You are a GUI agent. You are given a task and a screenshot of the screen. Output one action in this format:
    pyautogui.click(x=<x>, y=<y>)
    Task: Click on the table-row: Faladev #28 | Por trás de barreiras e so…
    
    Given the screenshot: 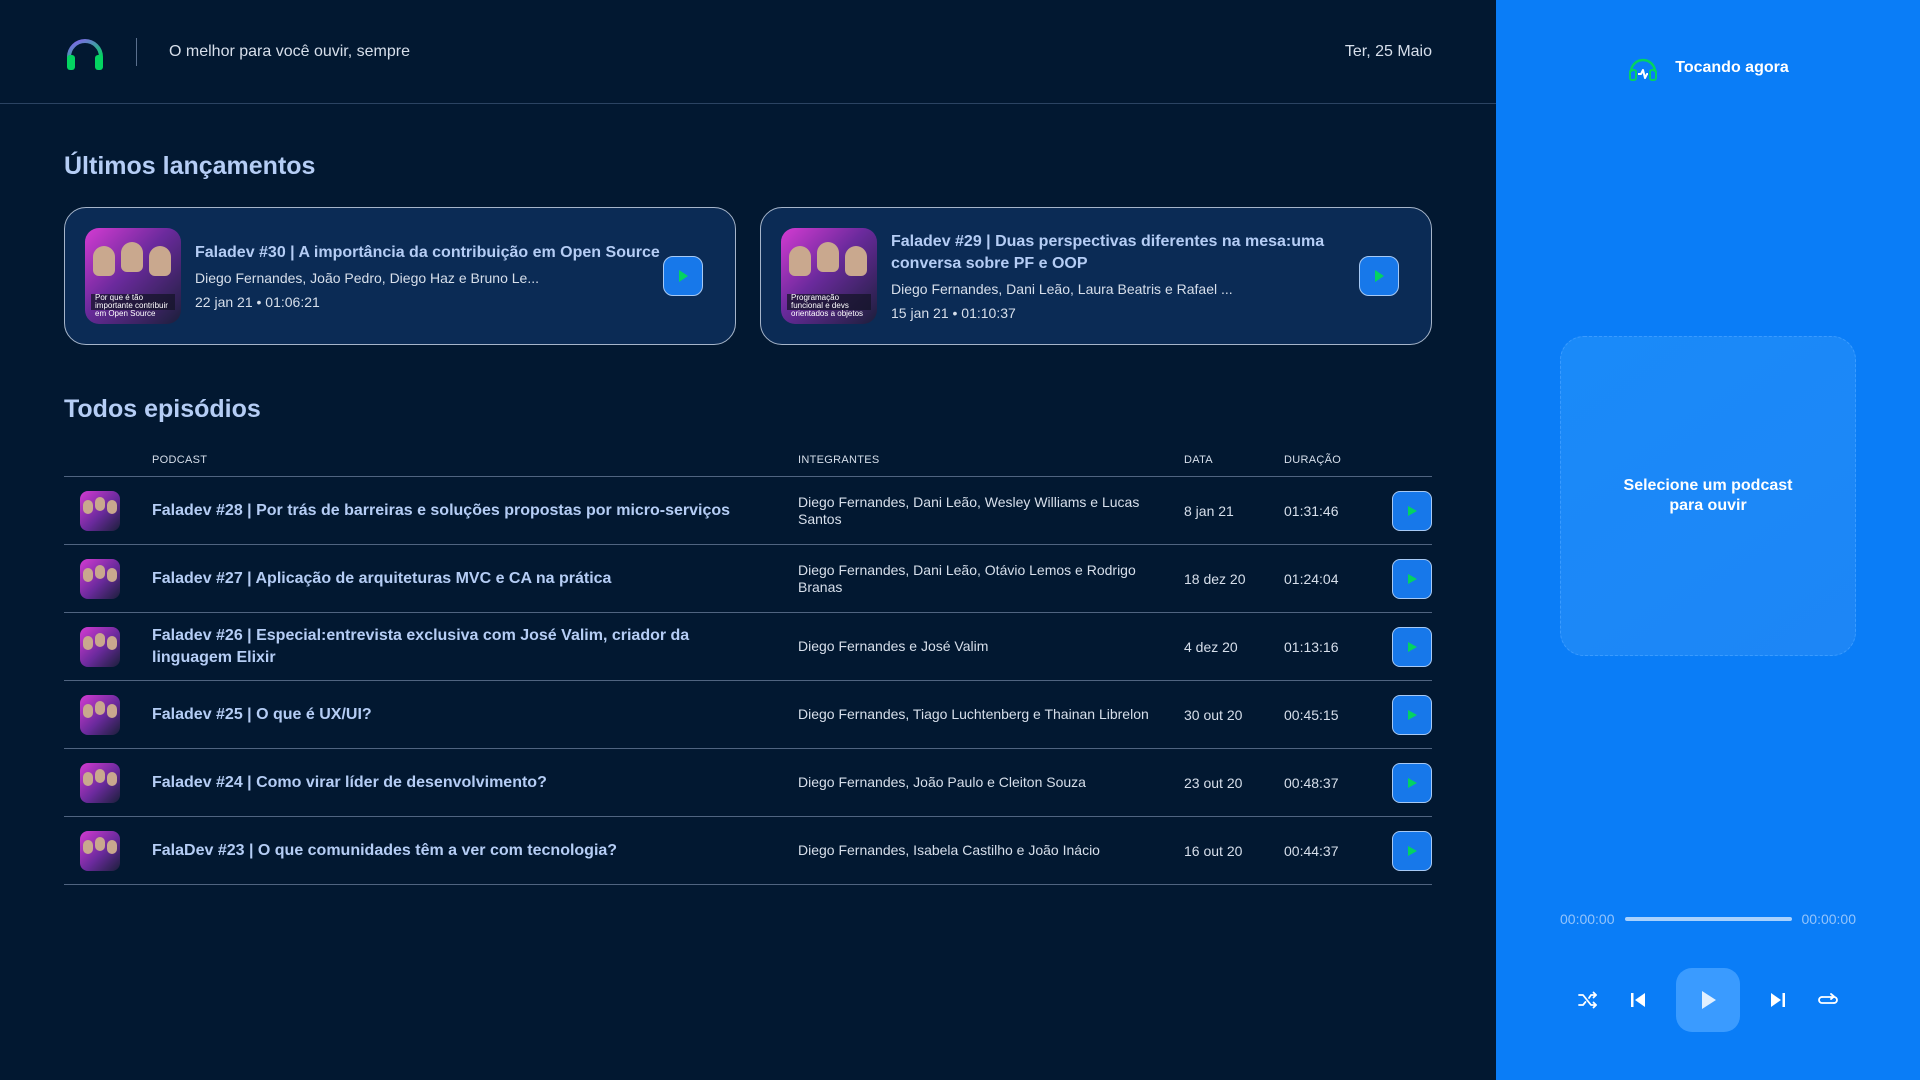 What is the action you would take?
    pyautogui.click(x=748, y=510)
    